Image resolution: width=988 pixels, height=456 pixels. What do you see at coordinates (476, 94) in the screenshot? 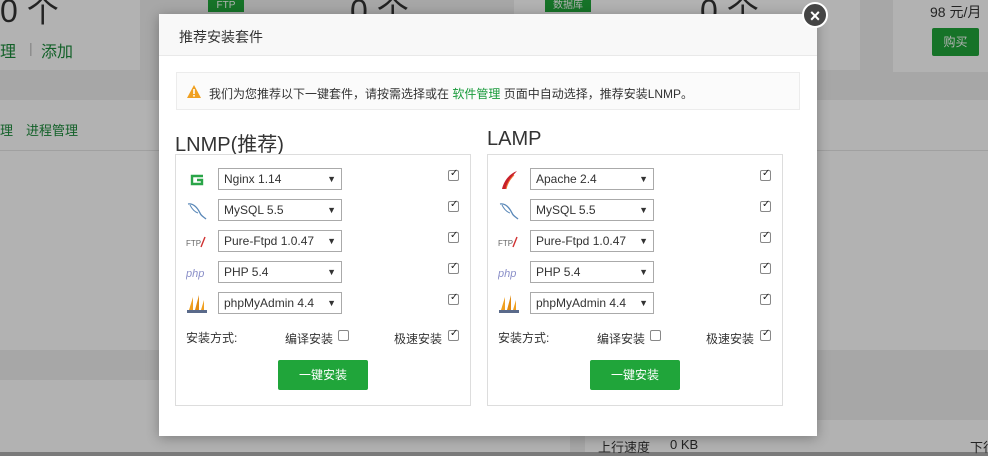
I see `software-manage-link: 软件管理` at bounding box center [476, 94].